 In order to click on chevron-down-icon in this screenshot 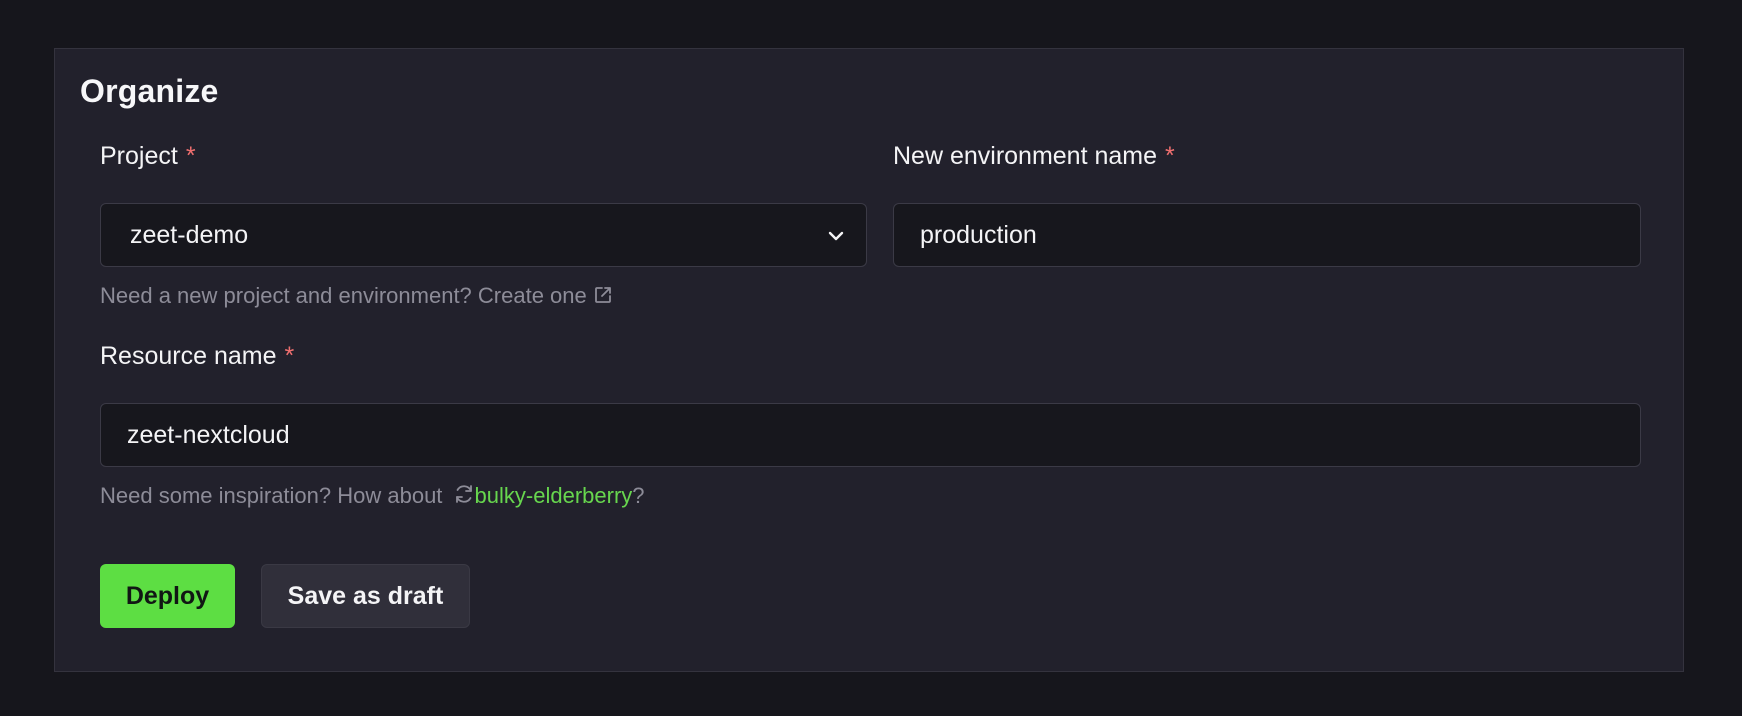, I will do `click(836, 236)`.